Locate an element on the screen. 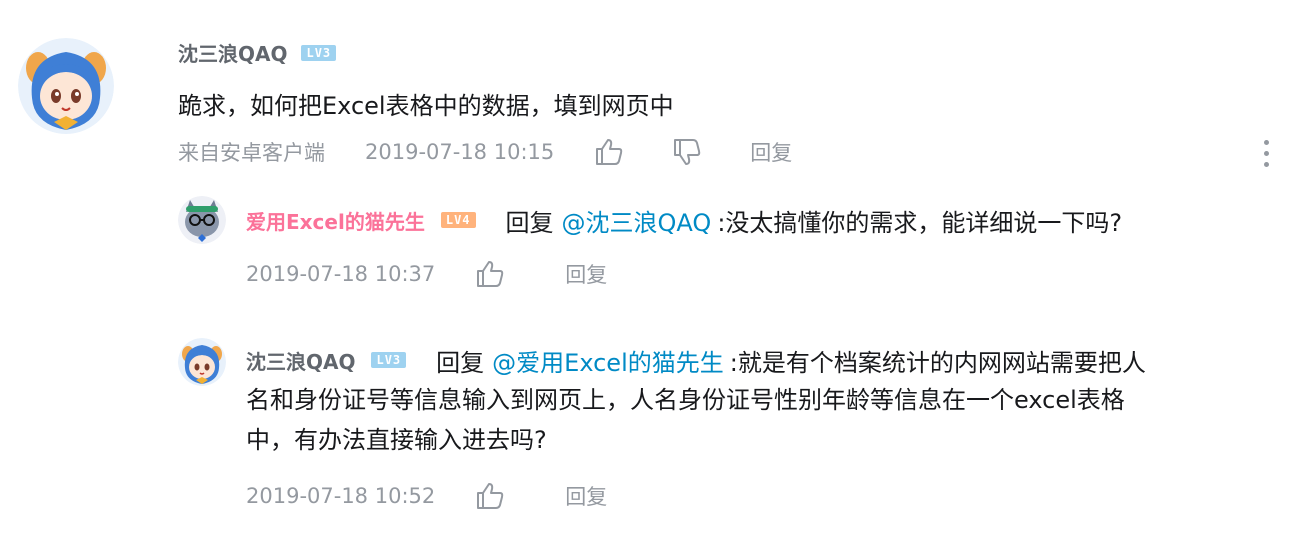 This screenshot has height=536, width=1302. reply-text-line: 名和身份证号等信息输入到网页上，人名身份证号性别年龄等信息在一个excel表格 is located at coordinates (685, 400).